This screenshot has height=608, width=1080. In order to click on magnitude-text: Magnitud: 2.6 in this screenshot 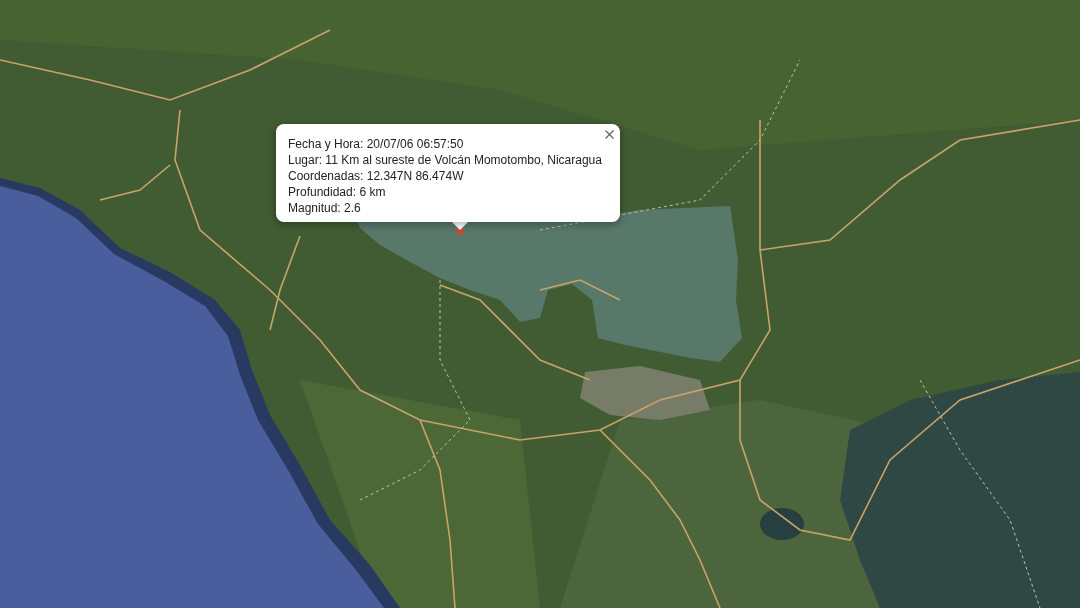, I will do `click(325, 208)`.